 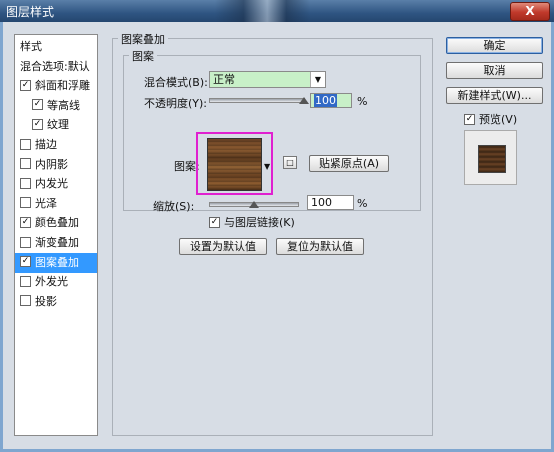 What do you see at coordinates (262, 11) in the screenshot?
I see `title-bar-background-image` at bounding box center [262, 11].